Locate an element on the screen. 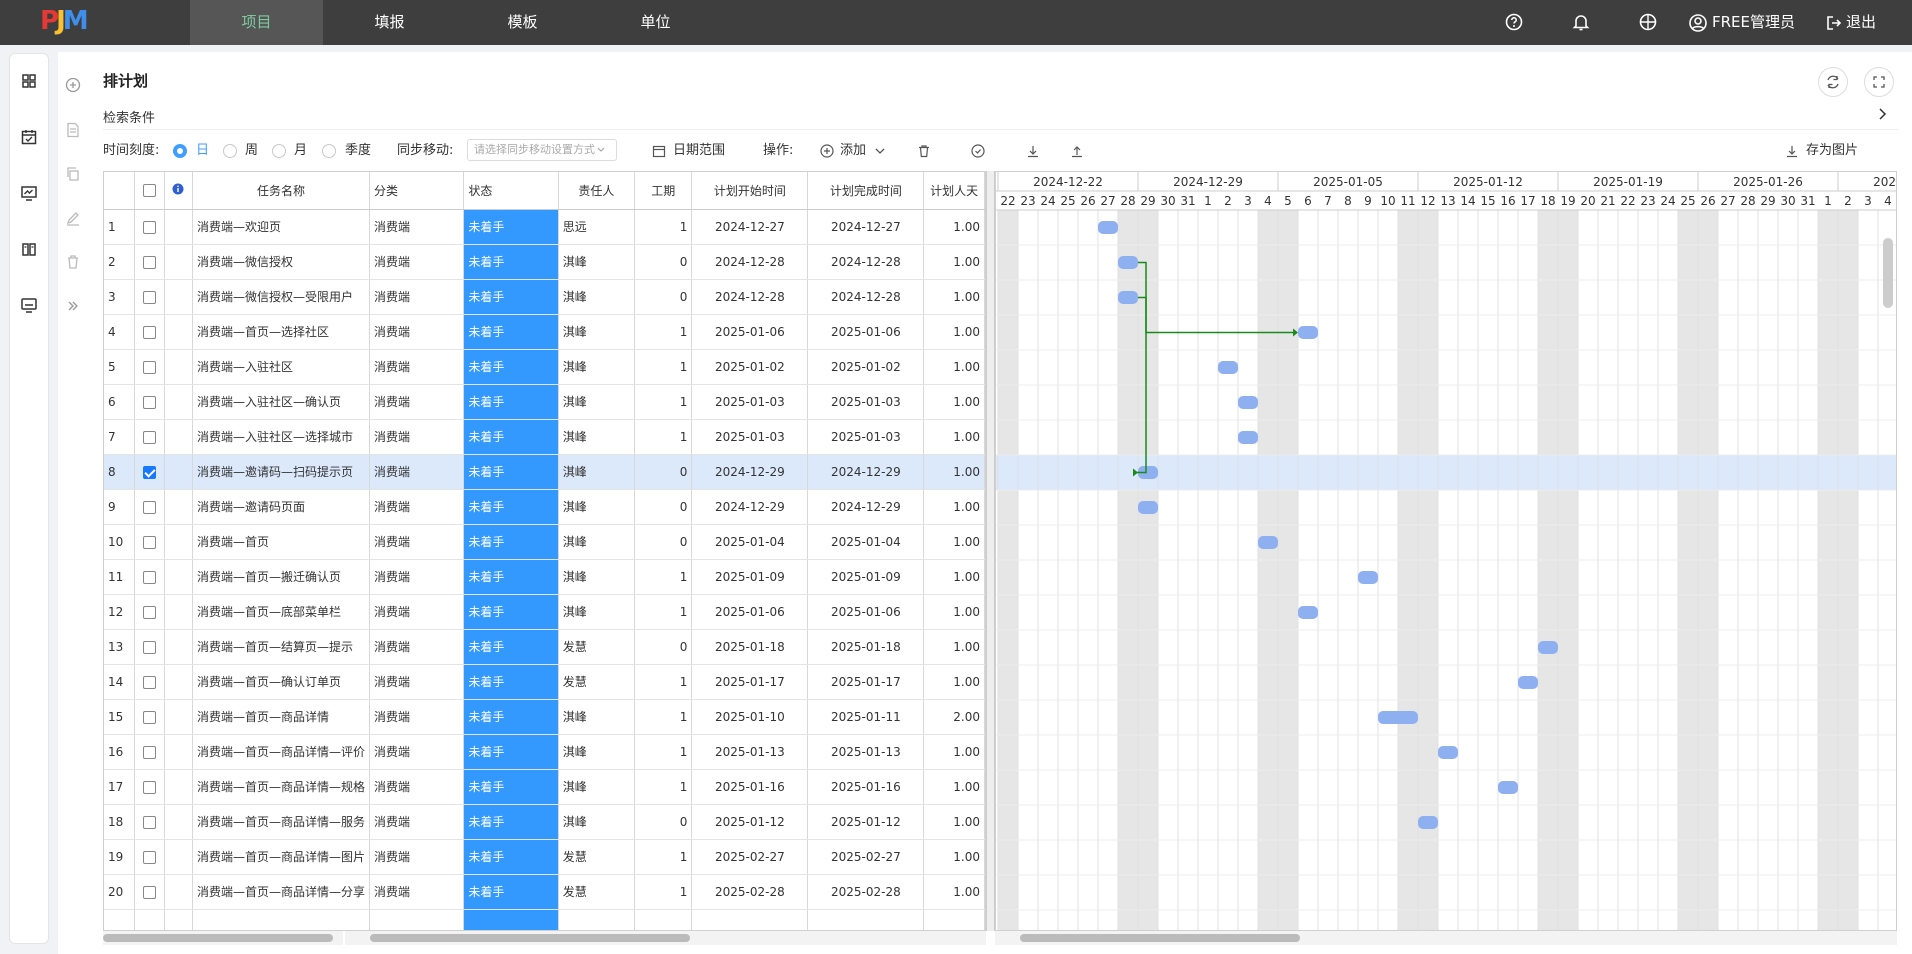 The image size is (1912, 954). logout-button: 退出 is located at coordinates (1851, 22).